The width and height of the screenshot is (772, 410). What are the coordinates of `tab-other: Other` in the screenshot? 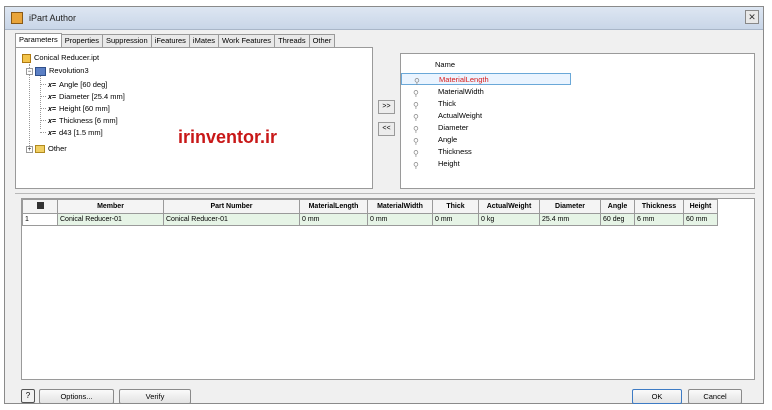 It's located at (322, 40).